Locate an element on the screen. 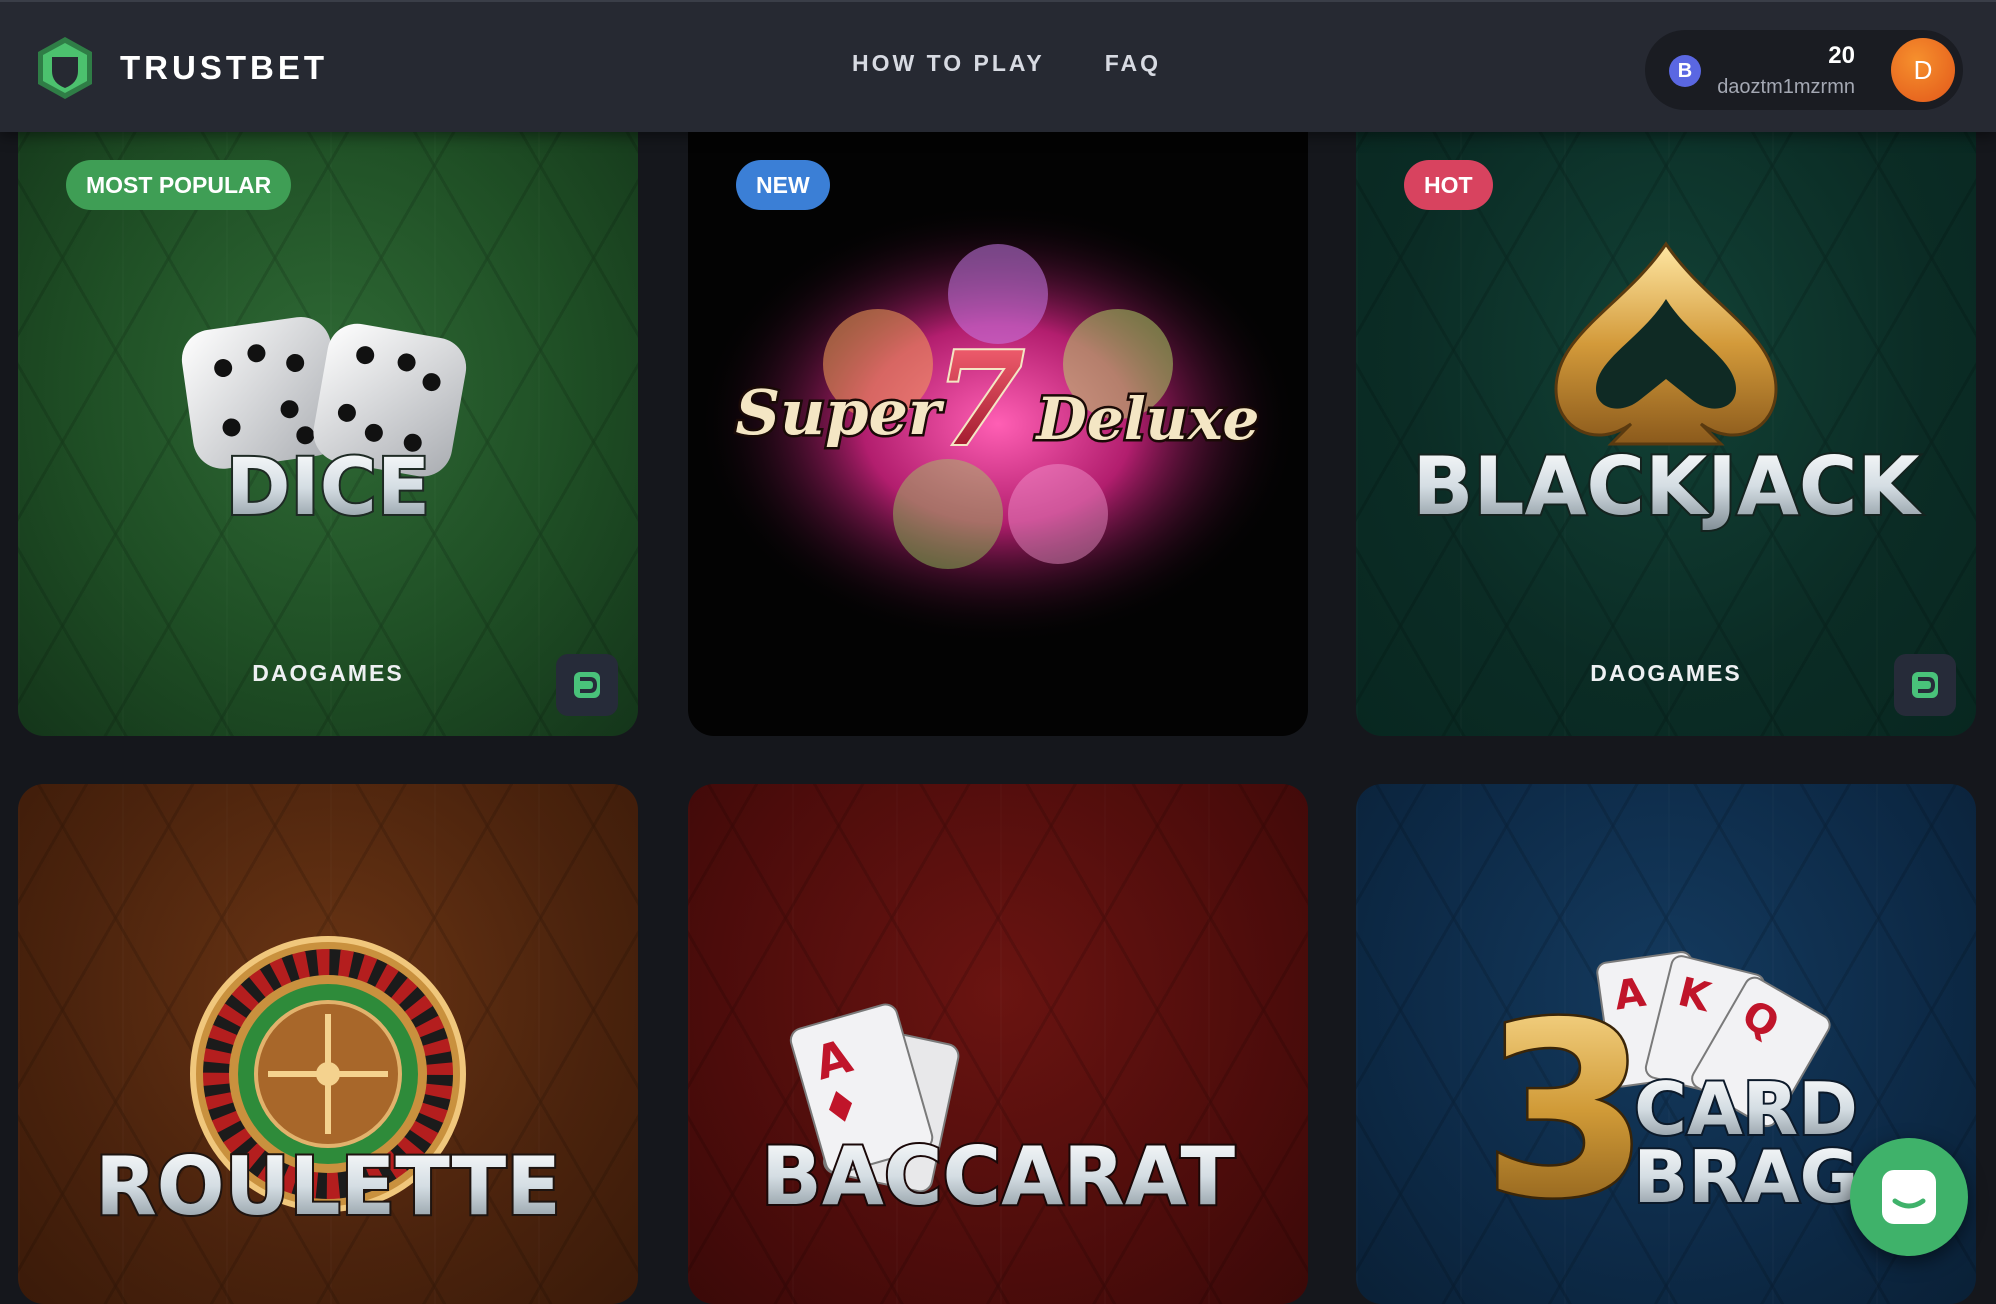 This screenshot has height=1304, width=1996. badge-hot: HOT is located at coordinates (1448, 185).